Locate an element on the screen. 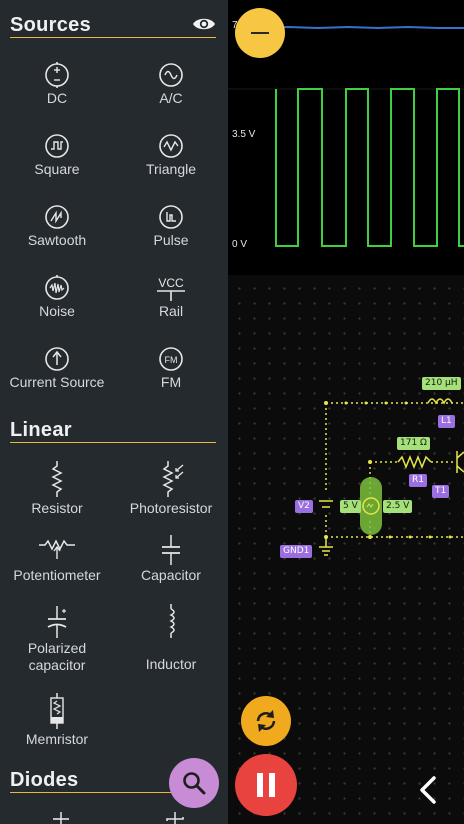 This screenshot has width=464, height=824. svg-text: FM is located at coordinates (171, 360).